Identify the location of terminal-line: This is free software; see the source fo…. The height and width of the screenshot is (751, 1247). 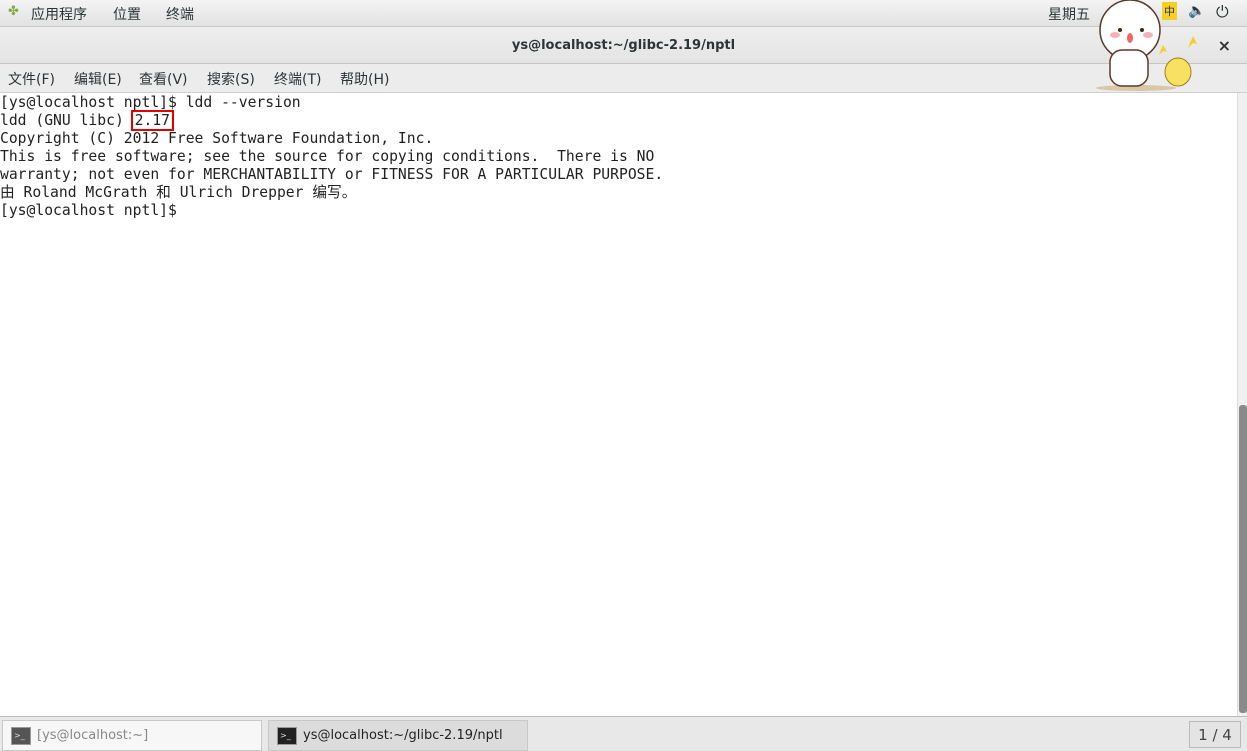
(327, 156).